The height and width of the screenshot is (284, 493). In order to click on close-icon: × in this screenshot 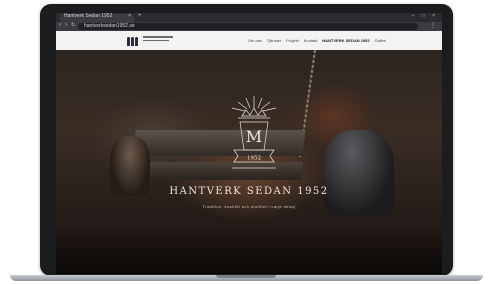, I will do `click(129, 16)`.